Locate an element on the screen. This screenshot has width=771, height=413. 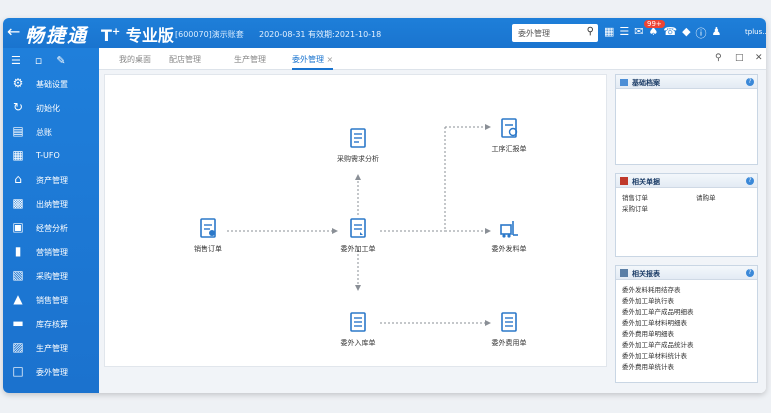
search-box: 委外管理 ⚲ is located at coordinates (555, 33).